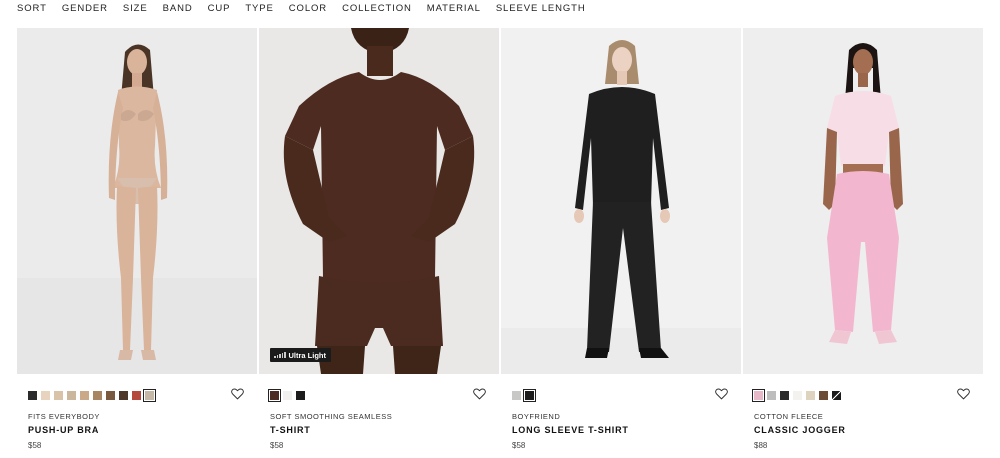 The width and height of the screenshot is (1000, 458). What do you see at coordinates (307, 355) in the screenshot?
I see `badge-label: Ultra Light` at bounding box center [307, 355].